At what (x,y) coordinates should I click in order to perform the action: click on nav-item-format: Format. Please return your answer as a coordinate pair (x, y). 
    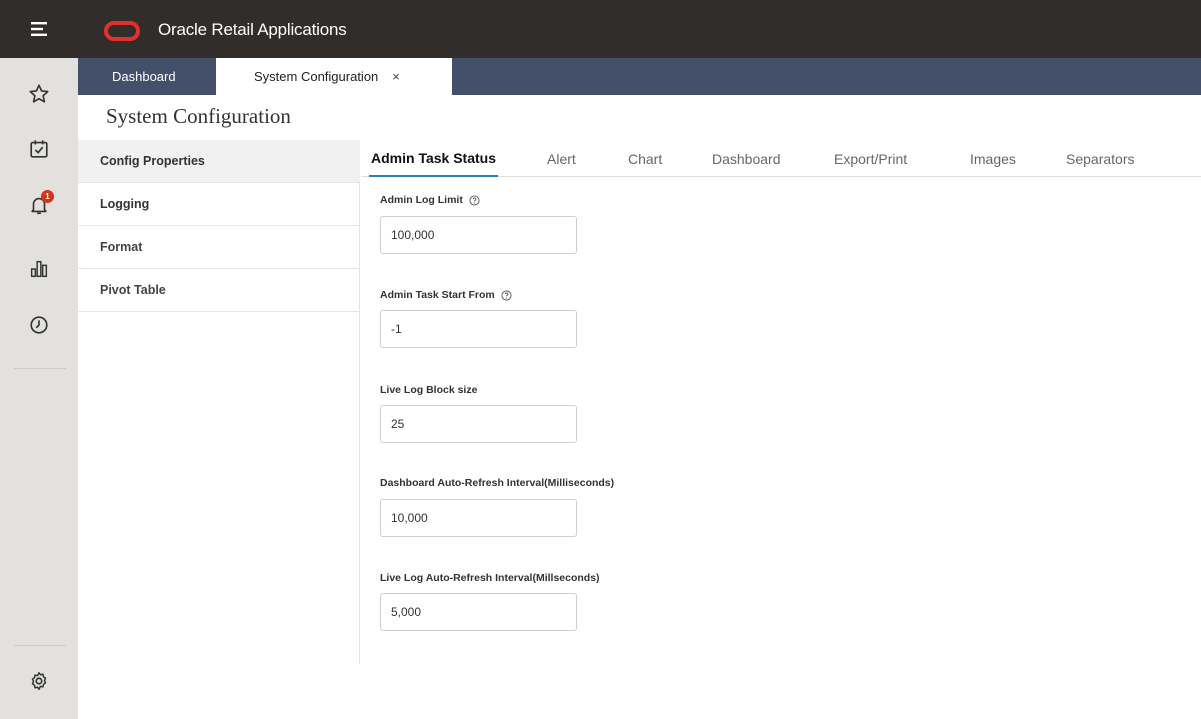
    Looking at the image, I should click on (219, 247).